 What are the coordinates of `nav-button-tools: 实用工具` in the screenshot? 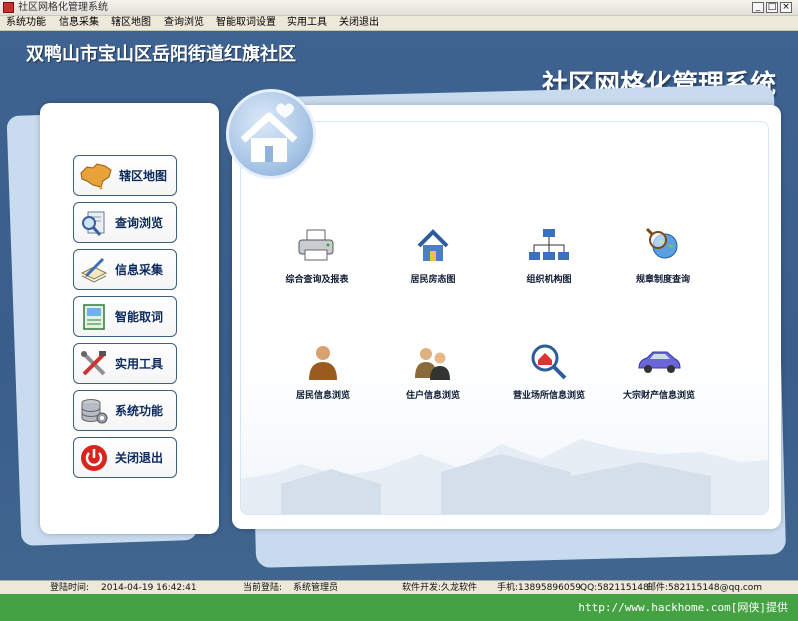 It's located at (125, 363).